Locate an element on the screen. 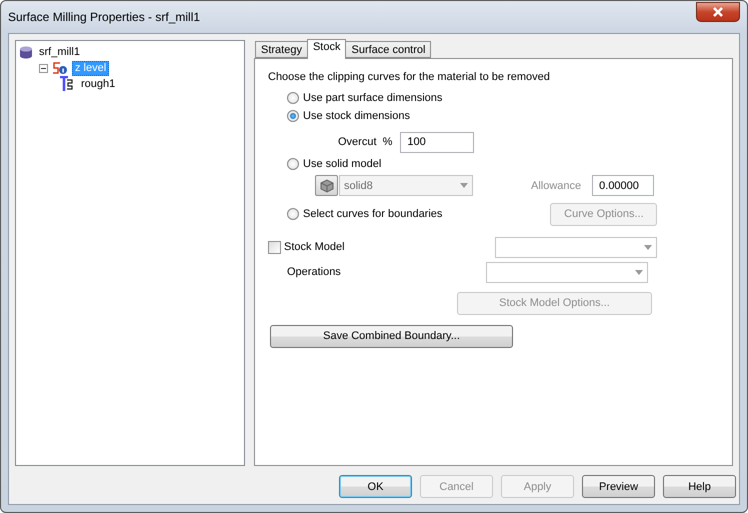  solid-model-dropdown: solid8 is located at coordinates (406, 185).